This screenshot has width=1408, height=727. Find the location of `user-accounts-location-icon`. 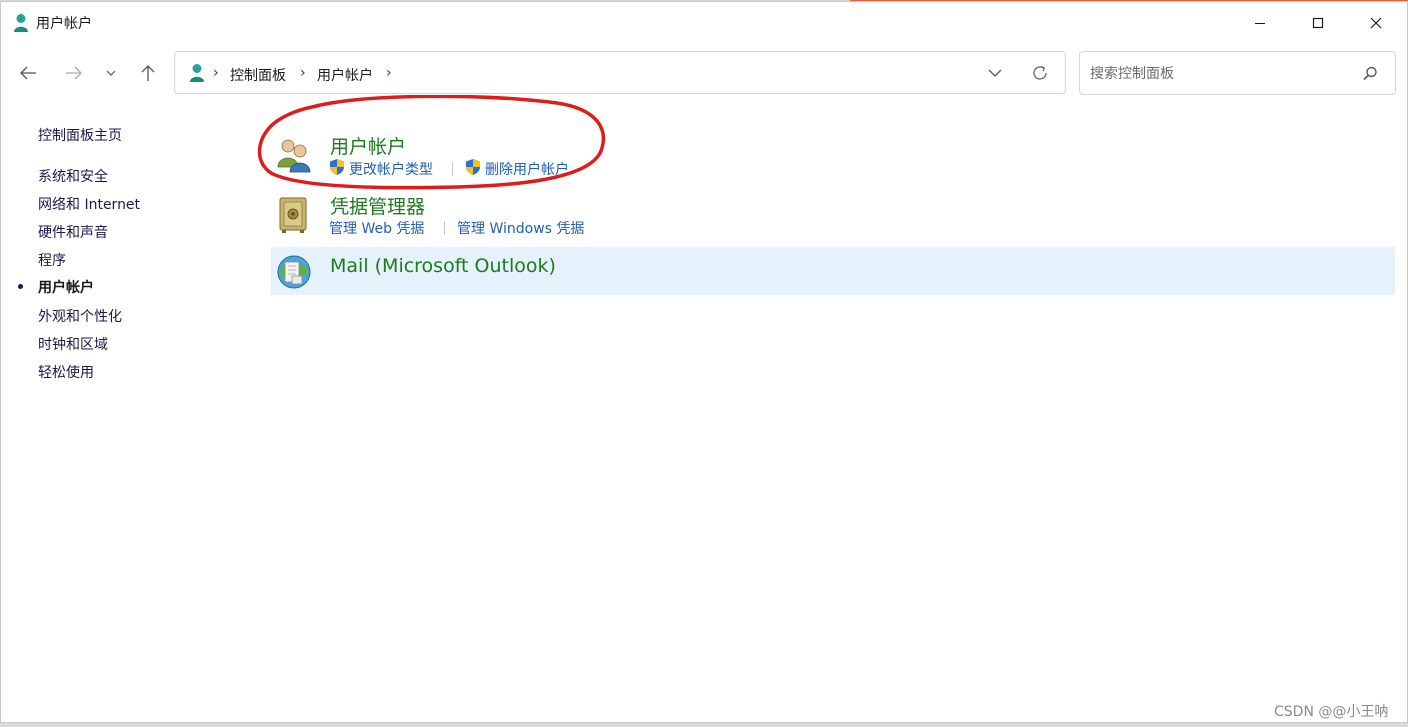

user-accounts-location-icon is located at coordinates (197, 73).